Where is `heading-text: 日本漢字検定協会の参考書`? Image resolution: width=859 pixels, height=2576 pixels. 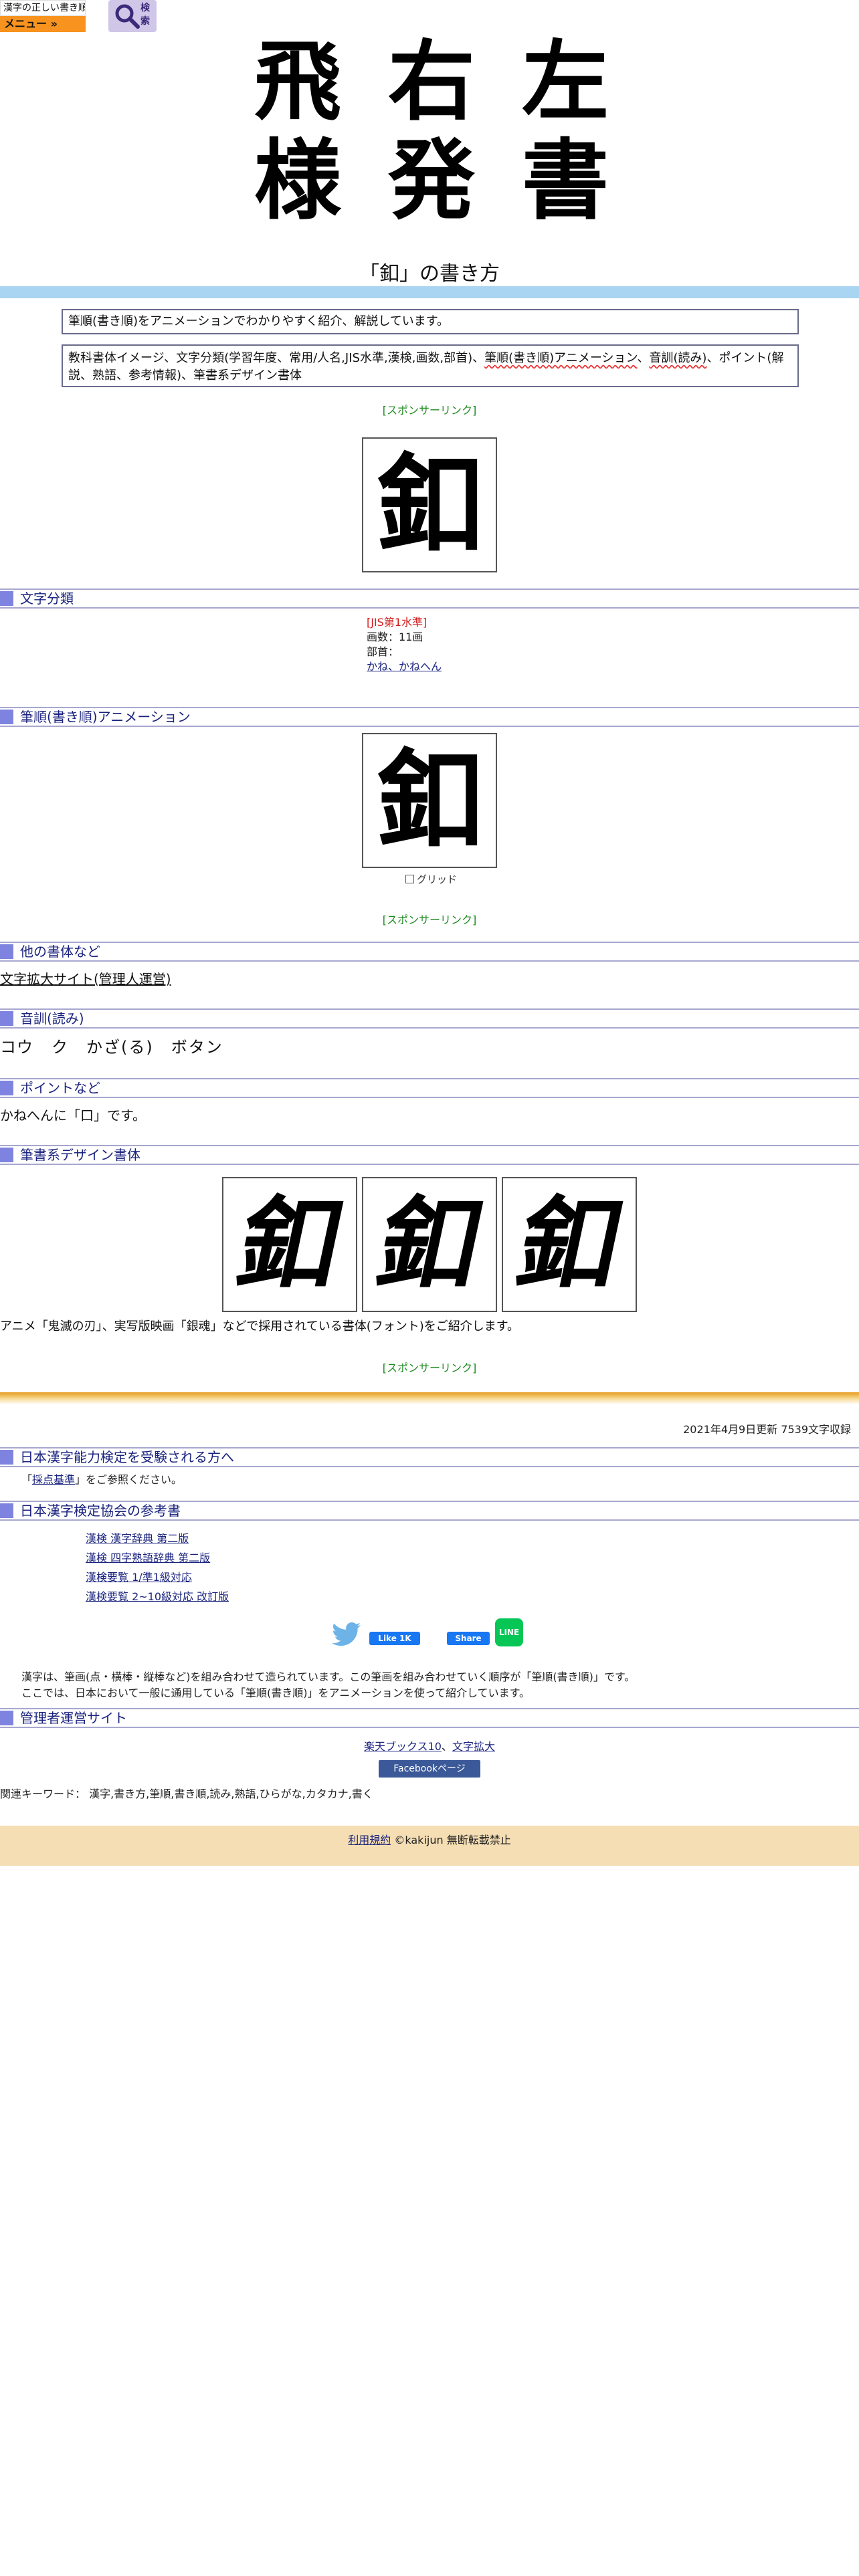 heading-text: 日本漢字検定協会の参考書 is located at coordinates (101, 1511).